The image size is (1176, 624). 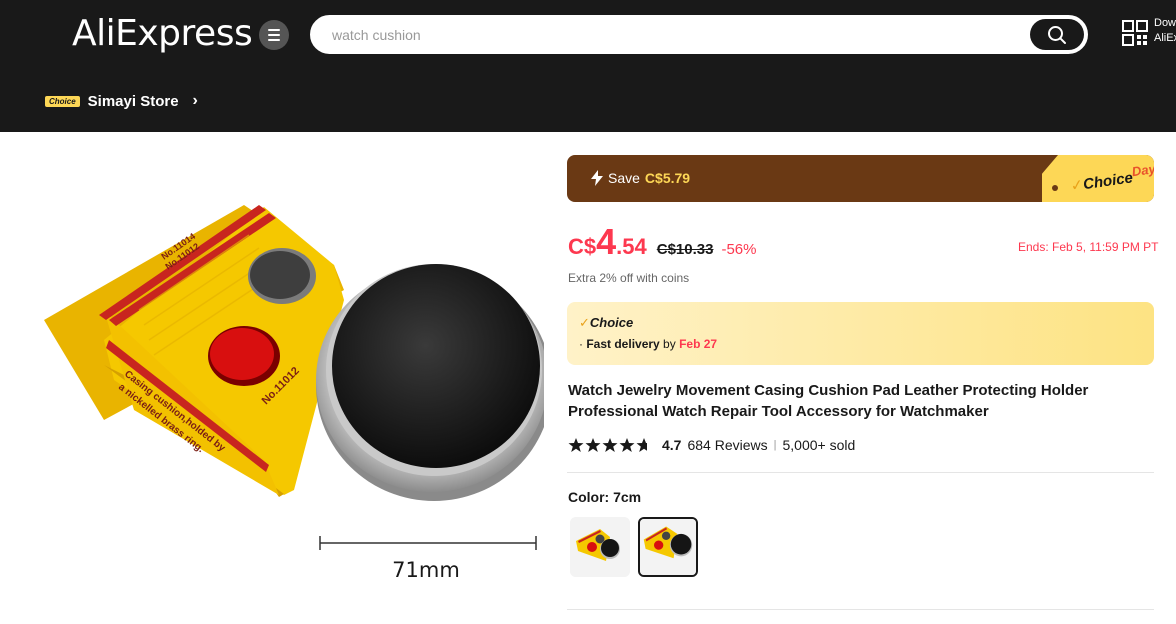 I want to click on fast-delivery-line: · Fast delivery by Feb 27, so click(x=648, y=344).